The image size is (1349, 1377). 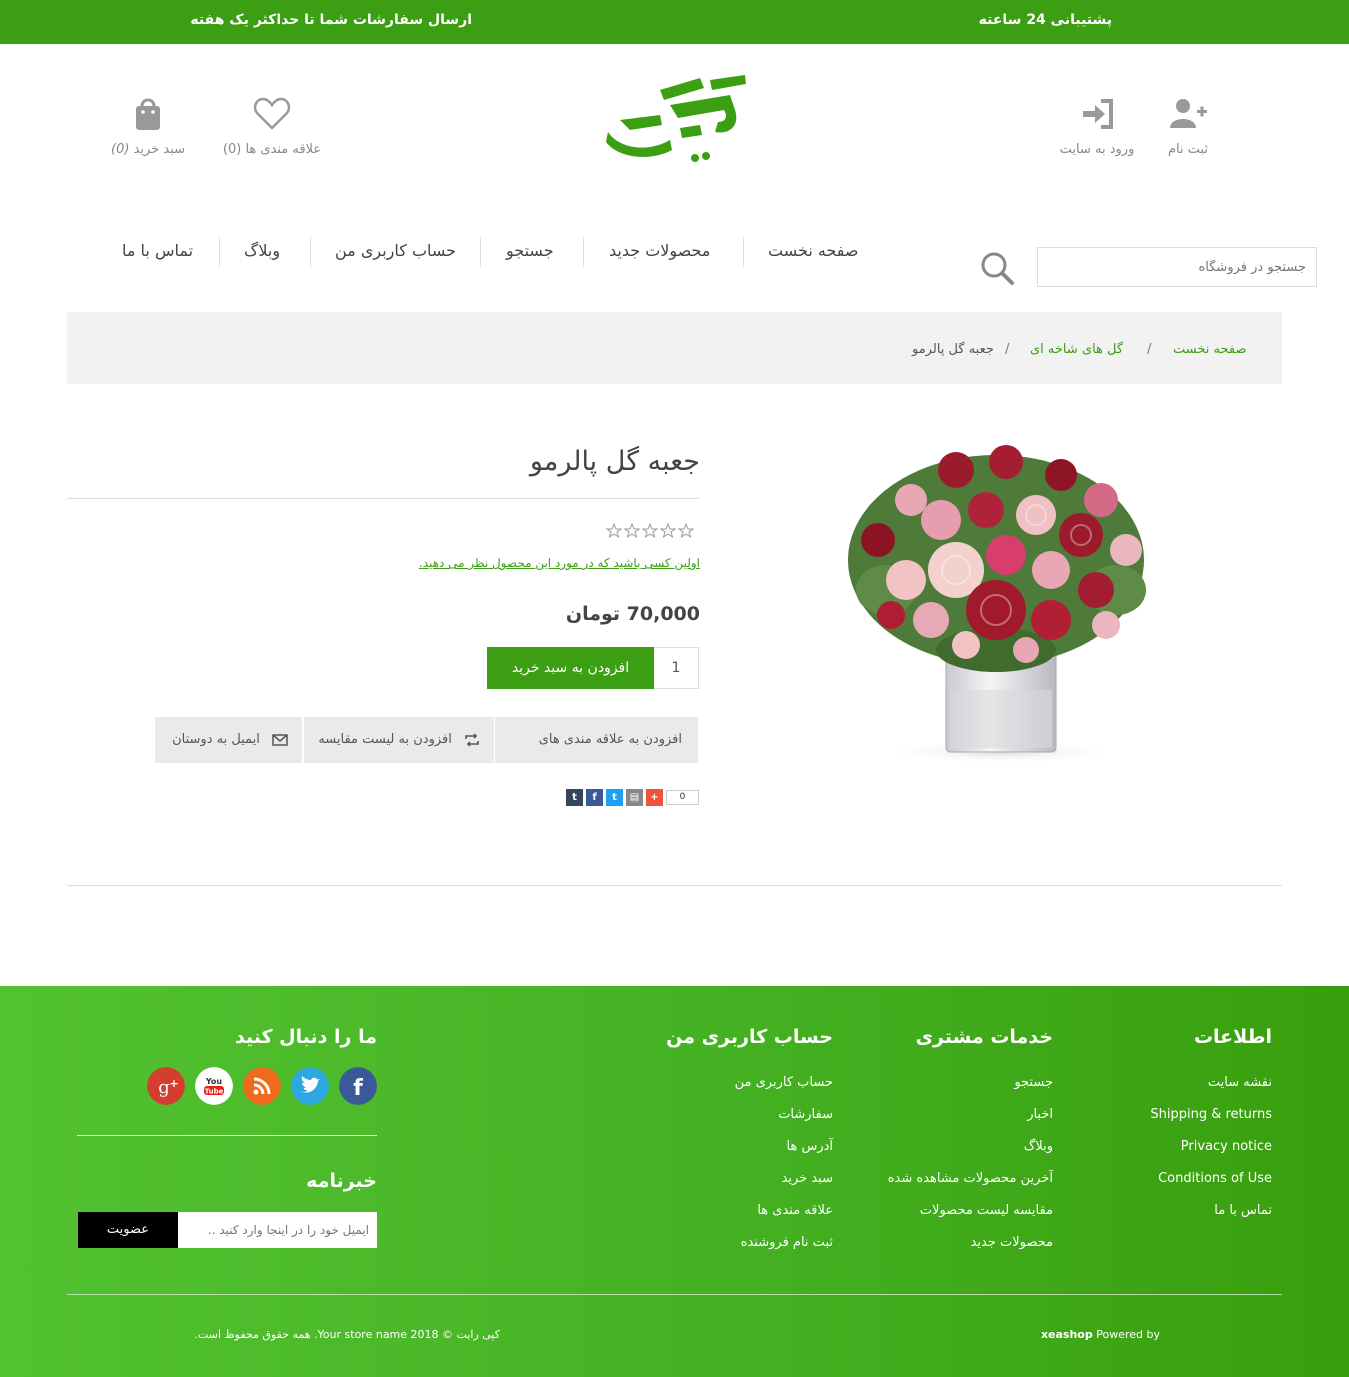 What do you see at coordinates (1192, 1178) in the screenshot?
I see `footer-link-conditions: Conditions of Use` at bounding box center [1192, 1178].